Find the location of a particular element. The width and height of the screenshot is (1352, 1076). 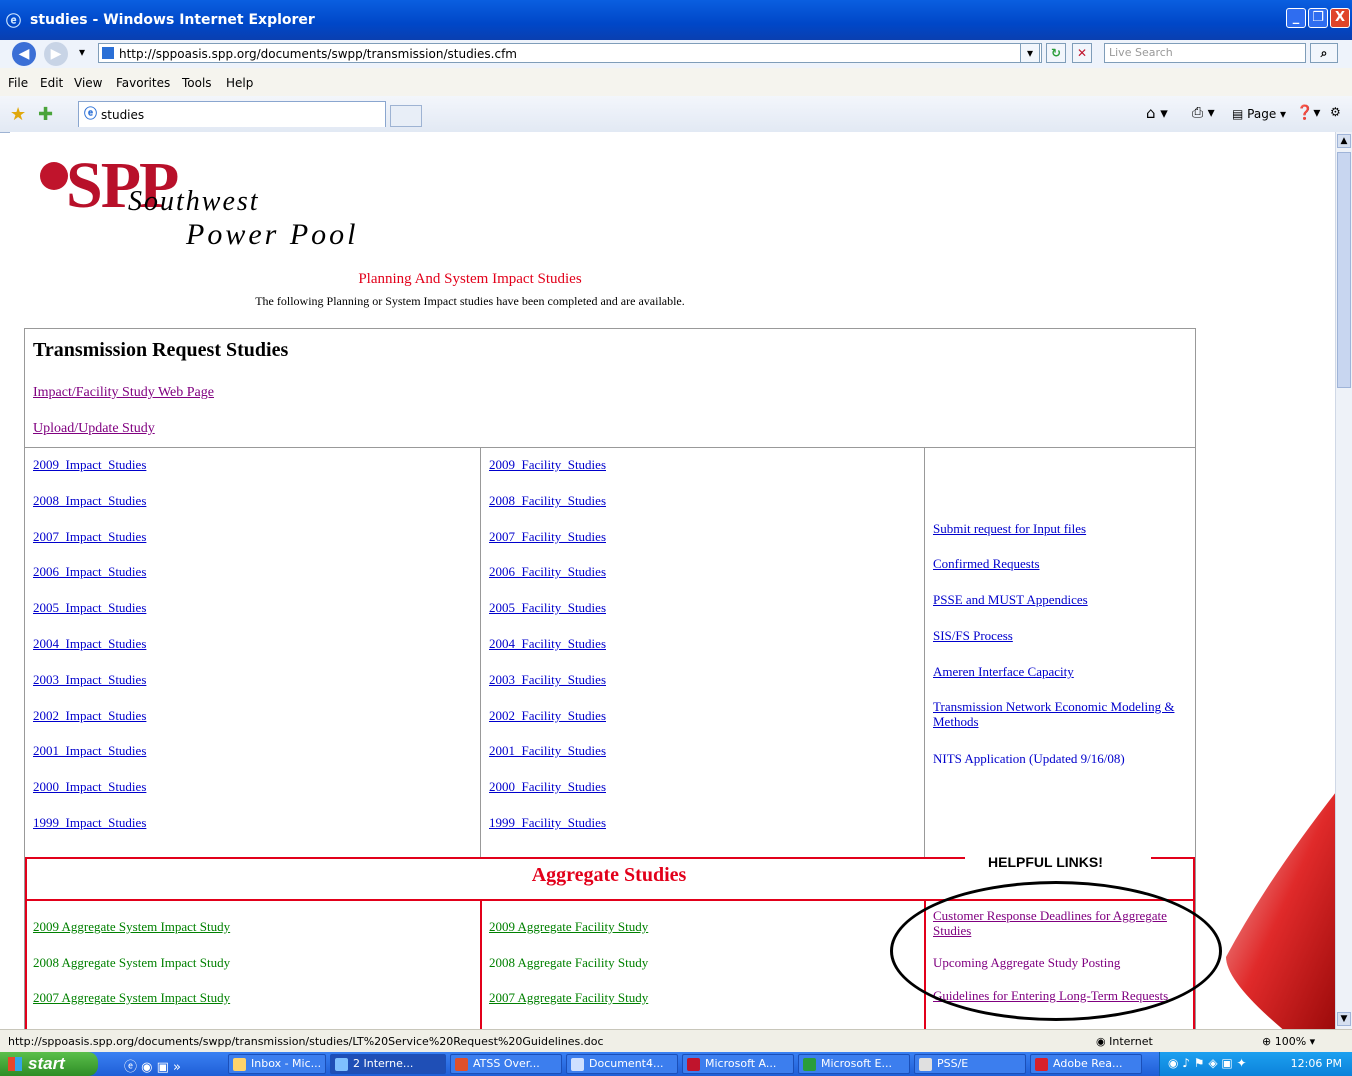

menu-file: File is located at coordinates (18, 83).